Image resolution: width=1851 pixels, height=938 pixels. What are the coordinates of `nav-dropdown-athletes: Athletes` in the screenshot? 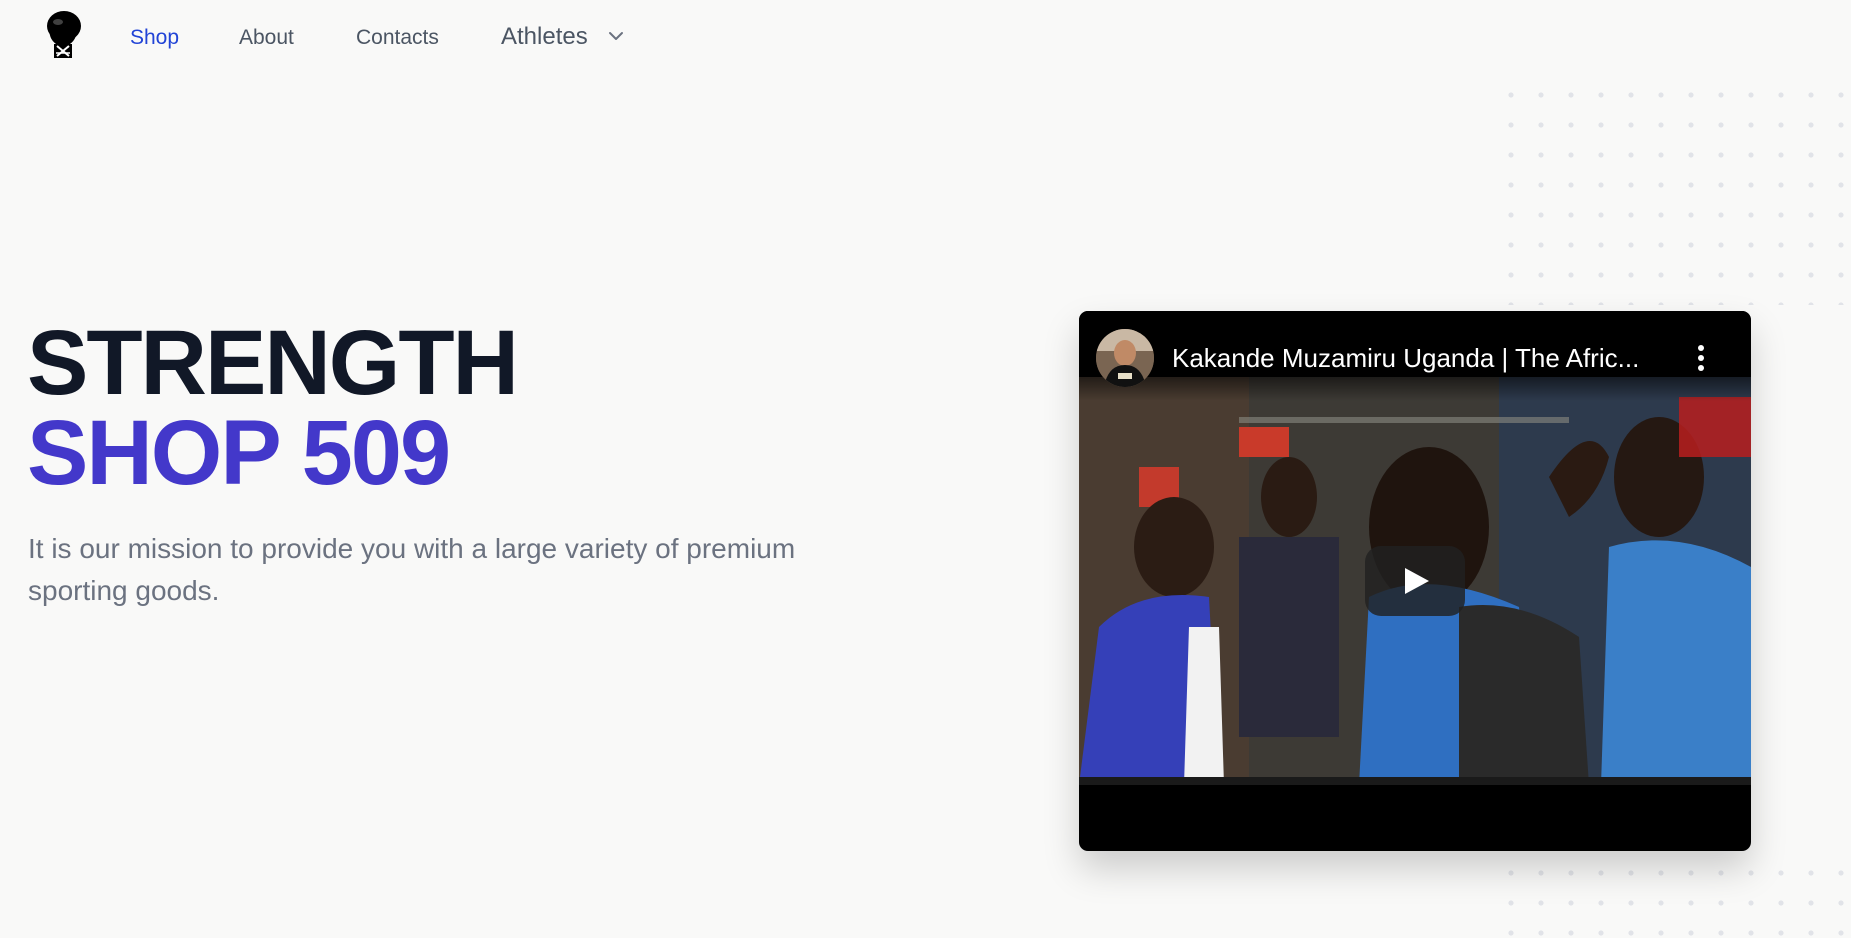 It's located at (544, 37).